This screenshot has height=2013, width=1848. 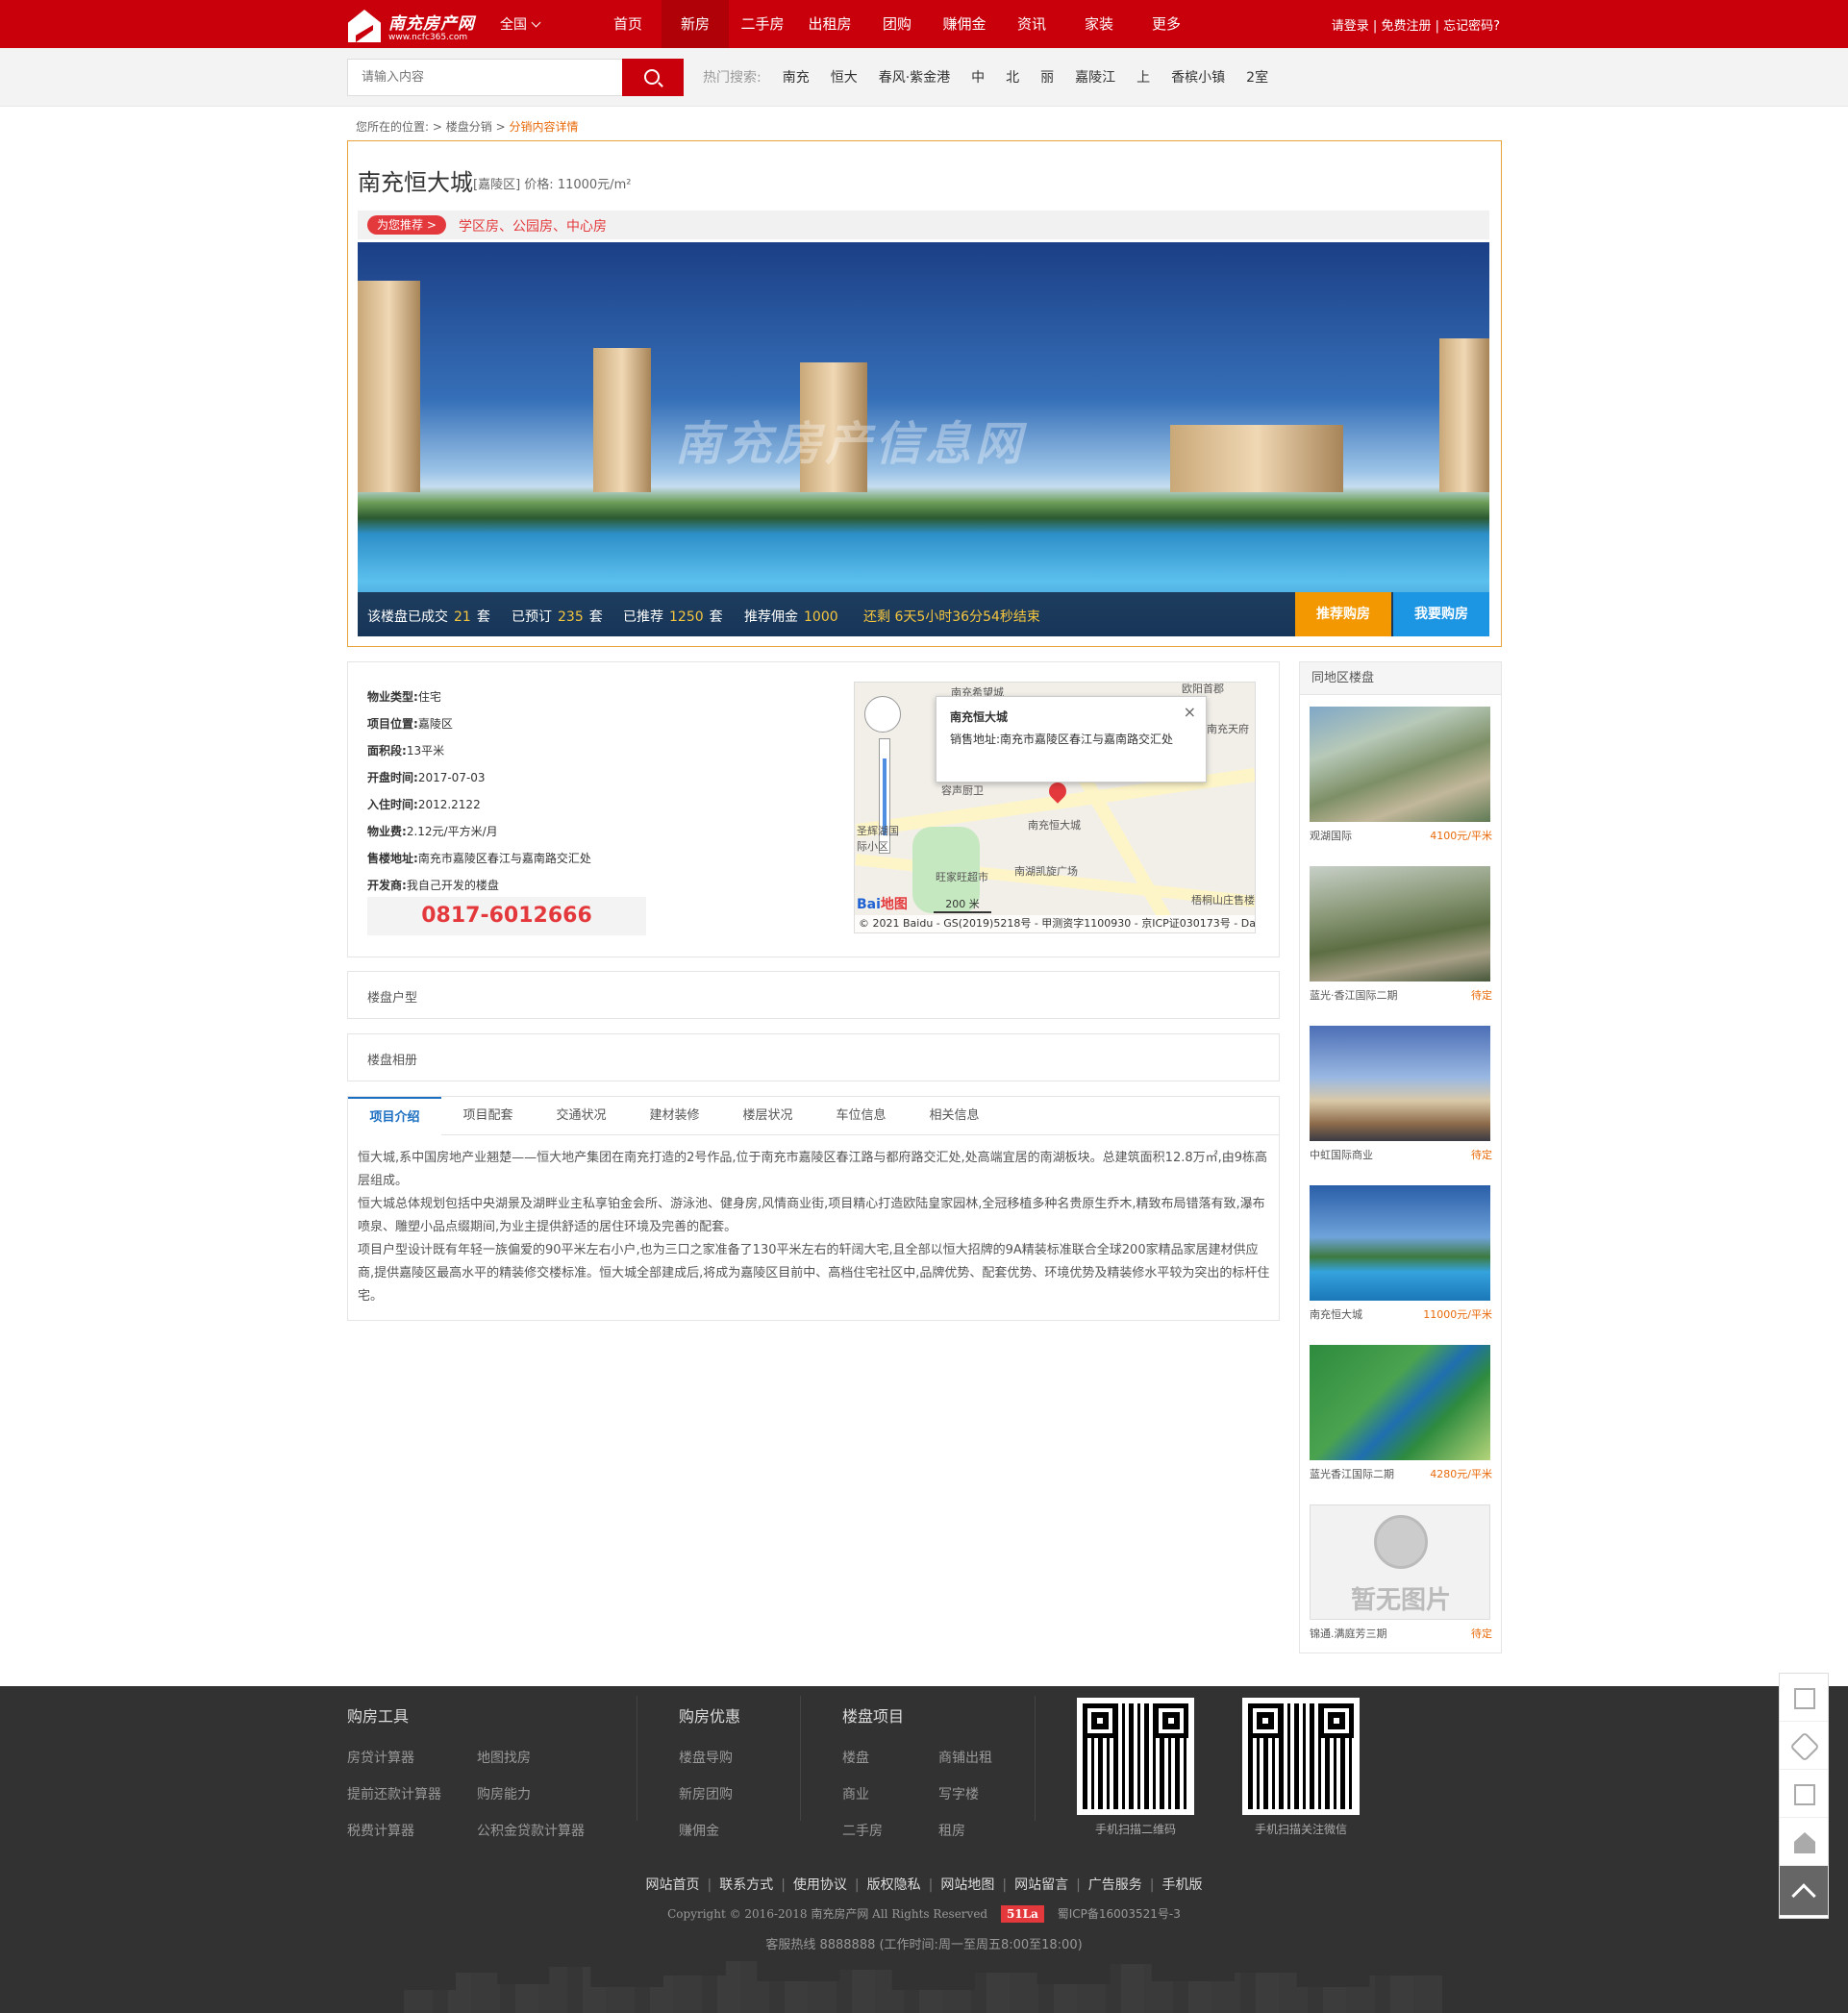 I want to click on nav-item: 首页, so click(x=628, y=24).